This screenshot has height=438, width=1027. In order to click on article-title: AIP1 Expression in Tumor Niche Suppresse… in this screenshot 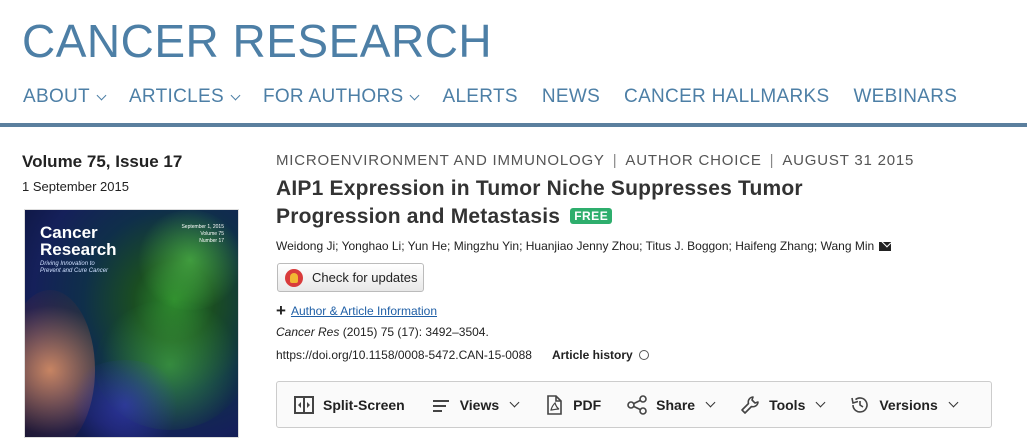, I will do `click(586, 203)`.